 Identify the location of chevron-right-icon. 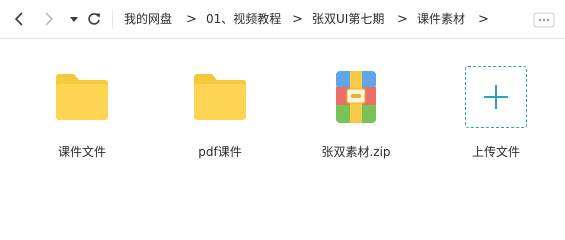
(49, 19).